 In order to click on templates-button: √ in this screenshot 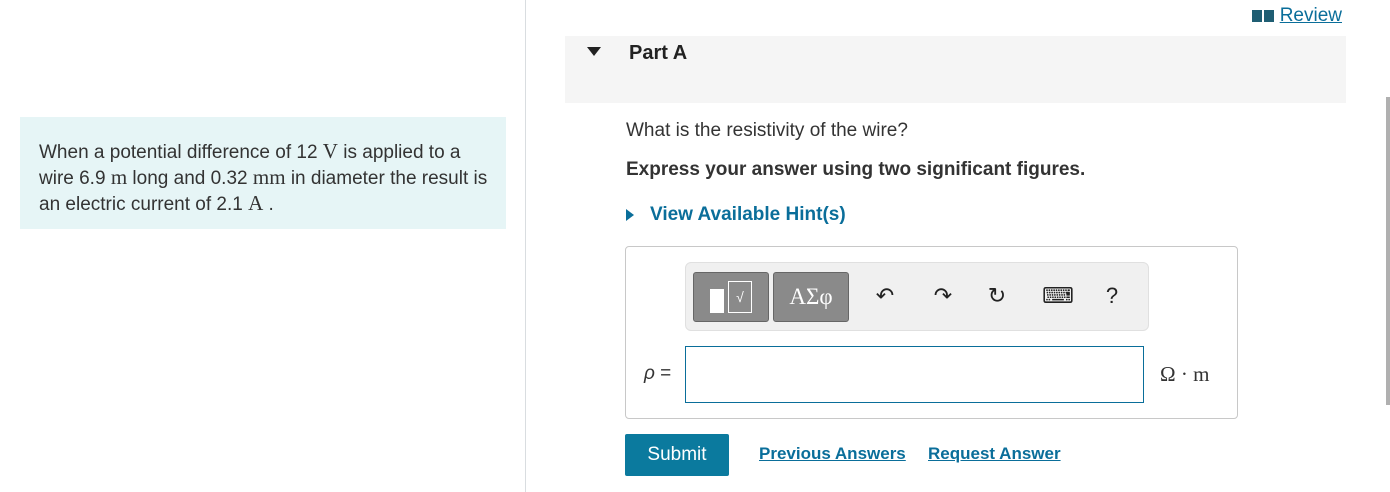, I will do `click(731, 297)`.